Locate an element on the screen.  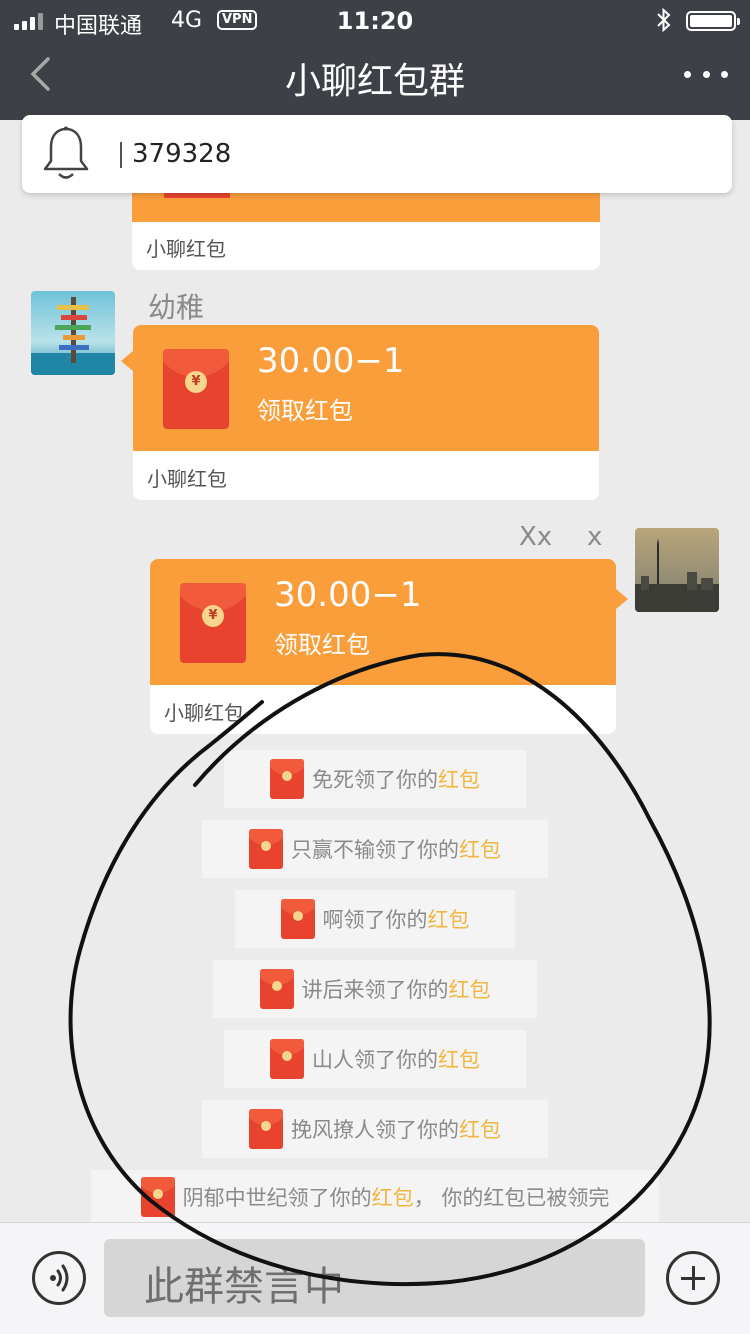
notice-text: 379328 is located at coordinates (182, 154).